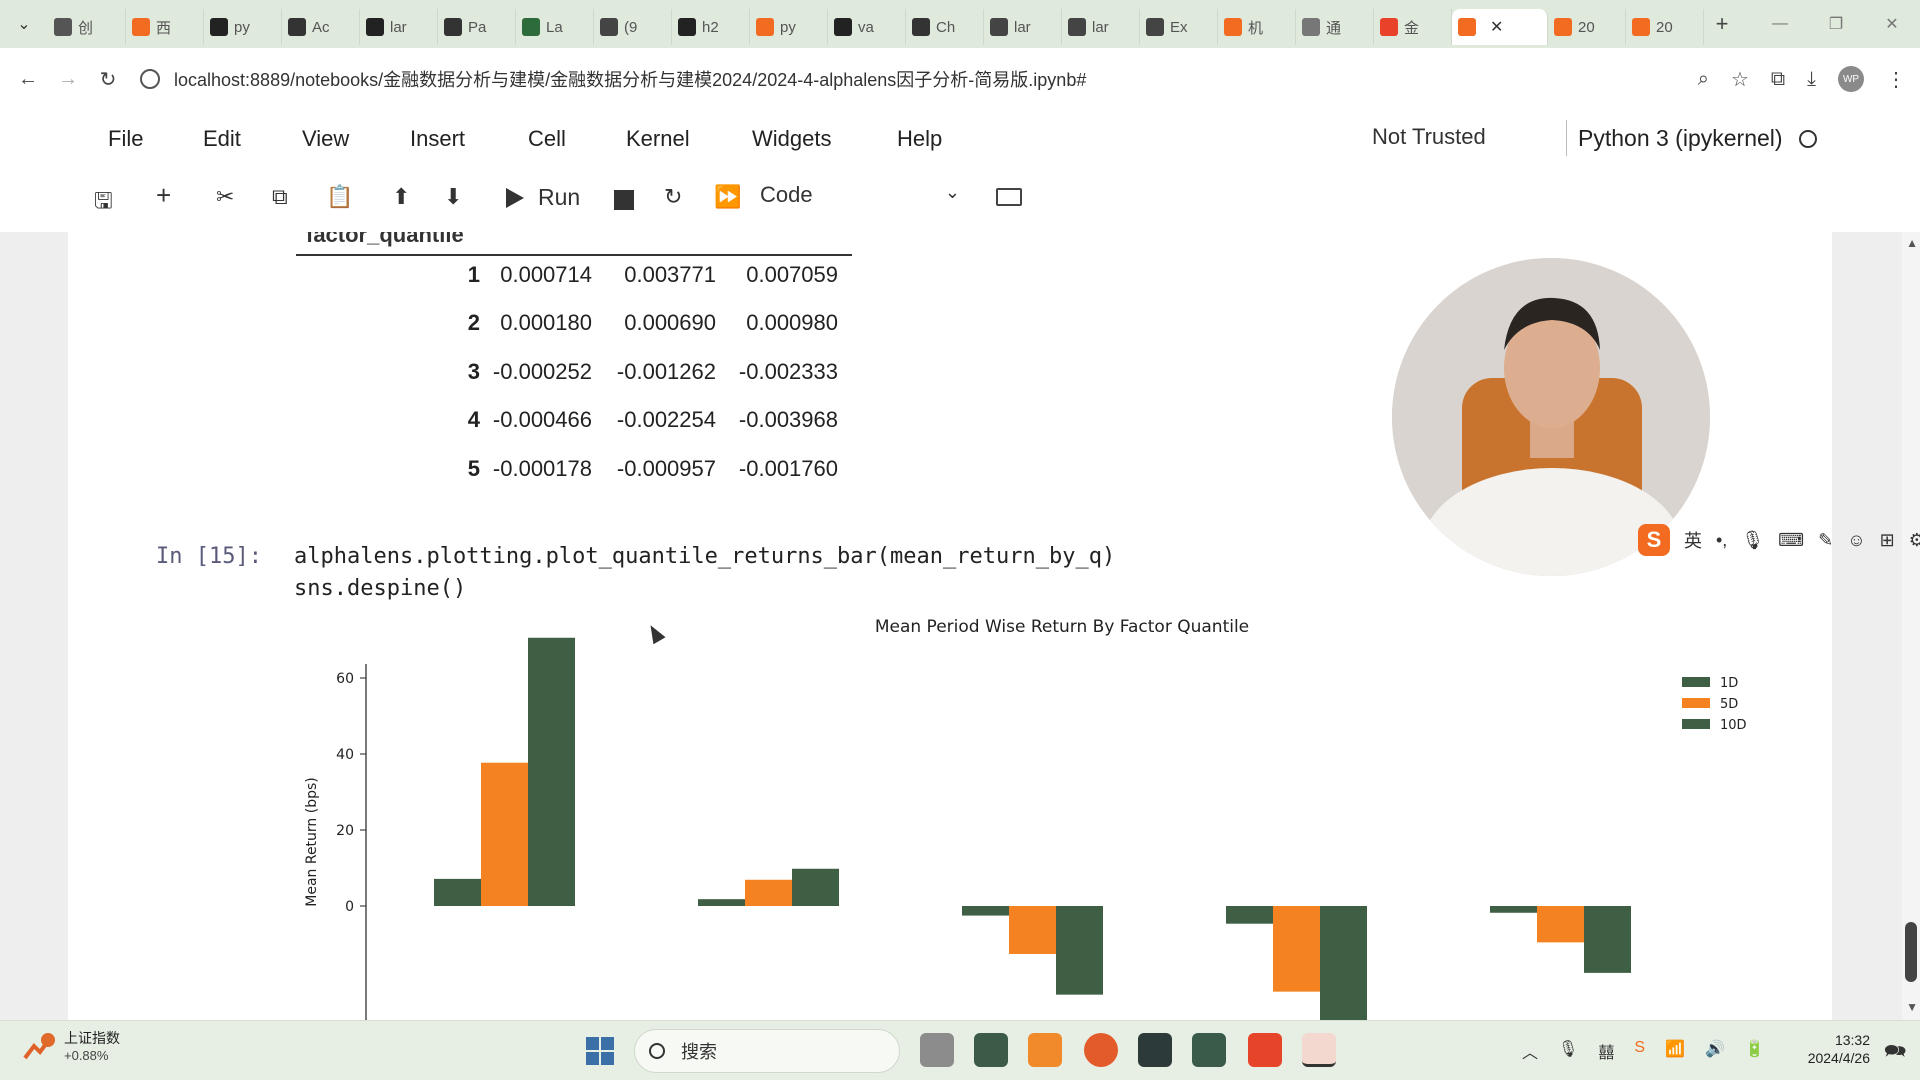 The height and width of the screenshot is (1080, 1920). I want to click on grid-icon: ⊞, so click(1887, 540).